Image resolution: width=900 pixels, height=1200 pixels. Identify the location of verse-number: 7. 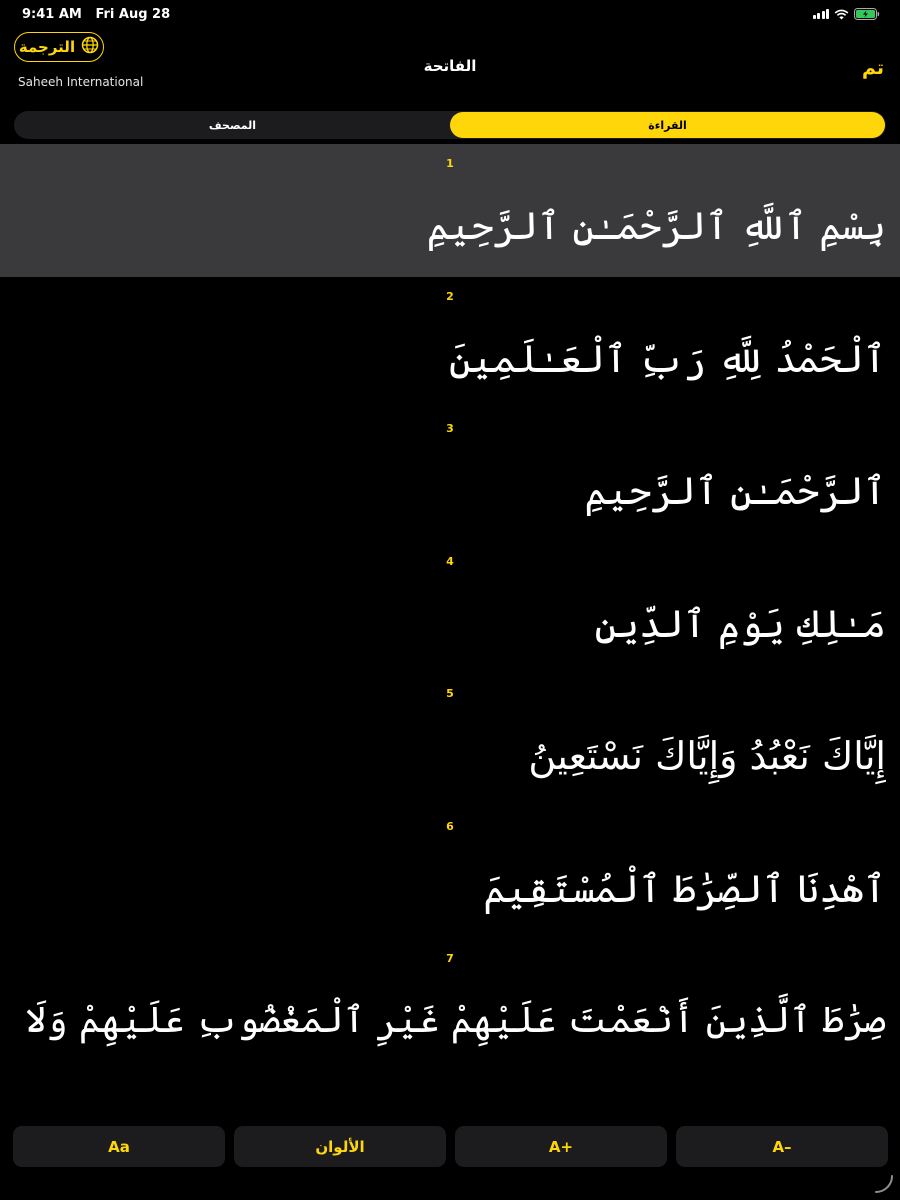
(450, 958).